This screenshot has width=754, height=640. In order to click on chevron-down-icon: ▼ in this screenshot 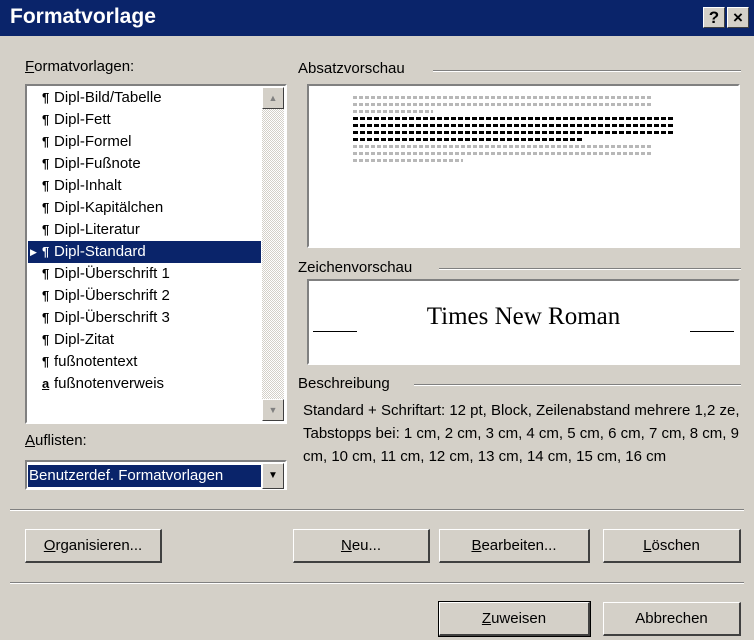, I will do `click(273, 475)`.